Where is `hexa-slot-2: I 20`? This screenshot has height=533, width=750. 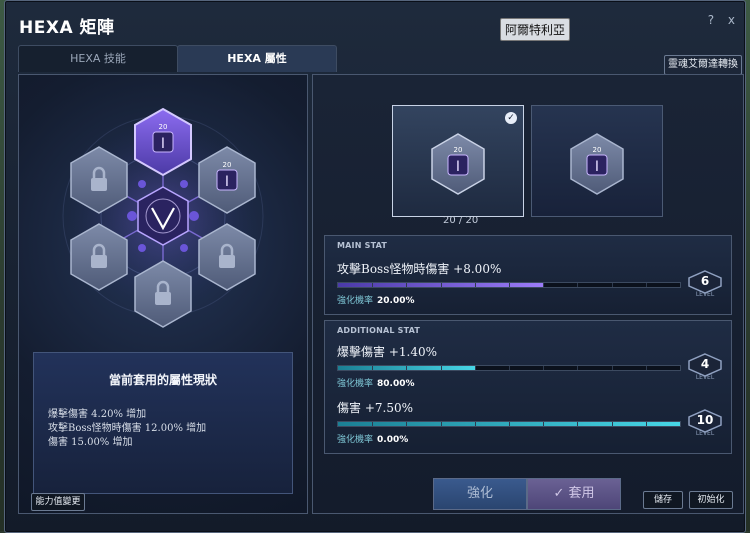 hexa-slot-2: I 20 is located at coordinates (227, 180).